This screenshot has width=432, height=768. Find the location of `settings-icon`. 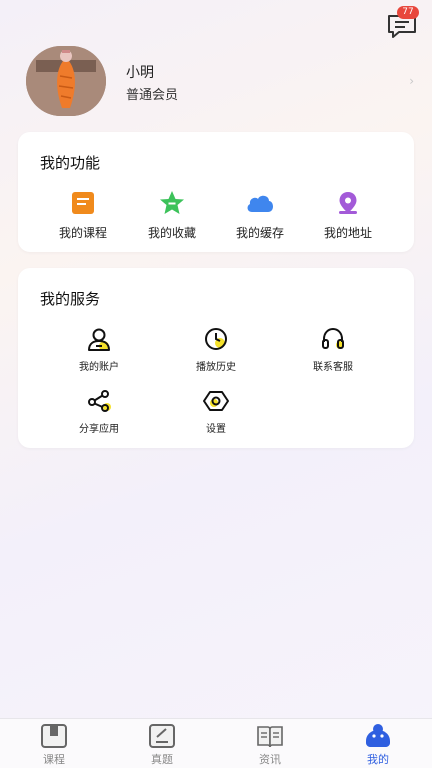

settings-icon is located at coordinates (216, 401).